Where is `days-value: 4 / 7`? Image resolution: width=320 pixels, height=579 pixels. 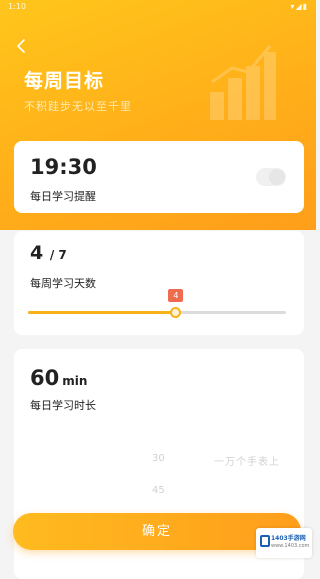 days-value: 4 / 7 is located at coordinates (48, 253).